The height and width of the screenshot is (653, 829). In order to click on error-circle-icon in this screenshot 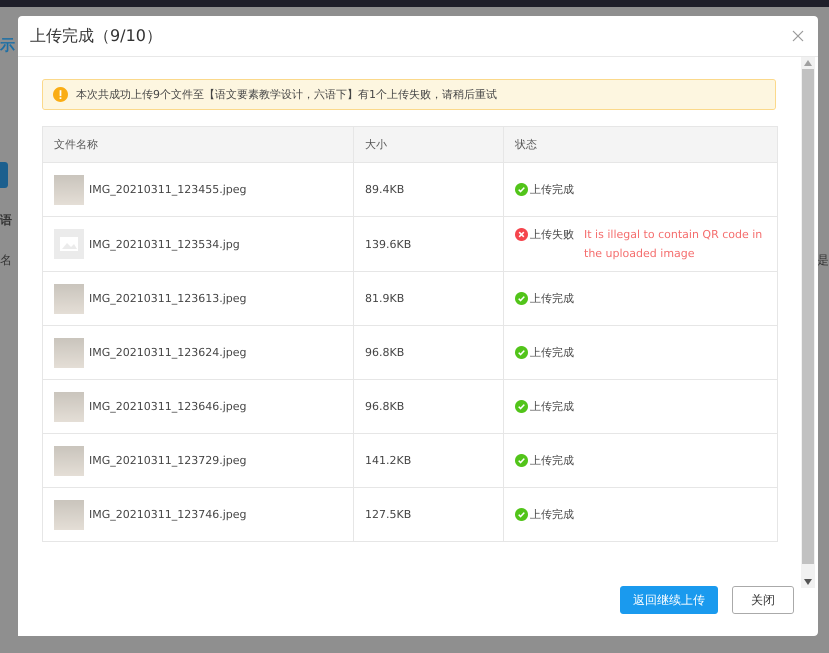, I will do `click(521, 234)`.